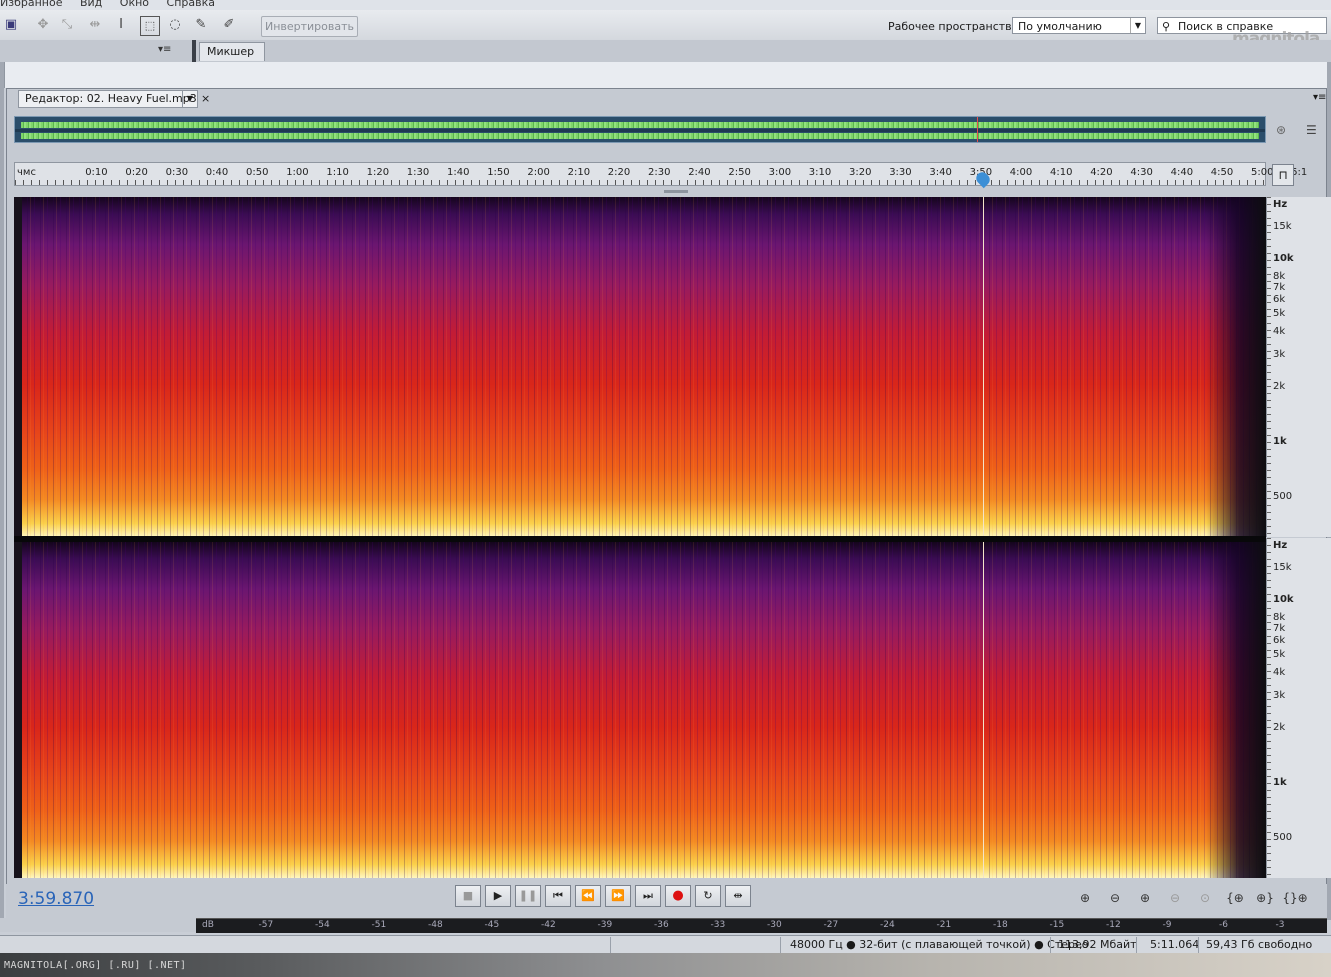 The width and height of the screenshot is (1331, 977). What do you see at coordinates (435, 925) in the screenshot?
I see `meter-label: -48` at bounding box center [435, 925].